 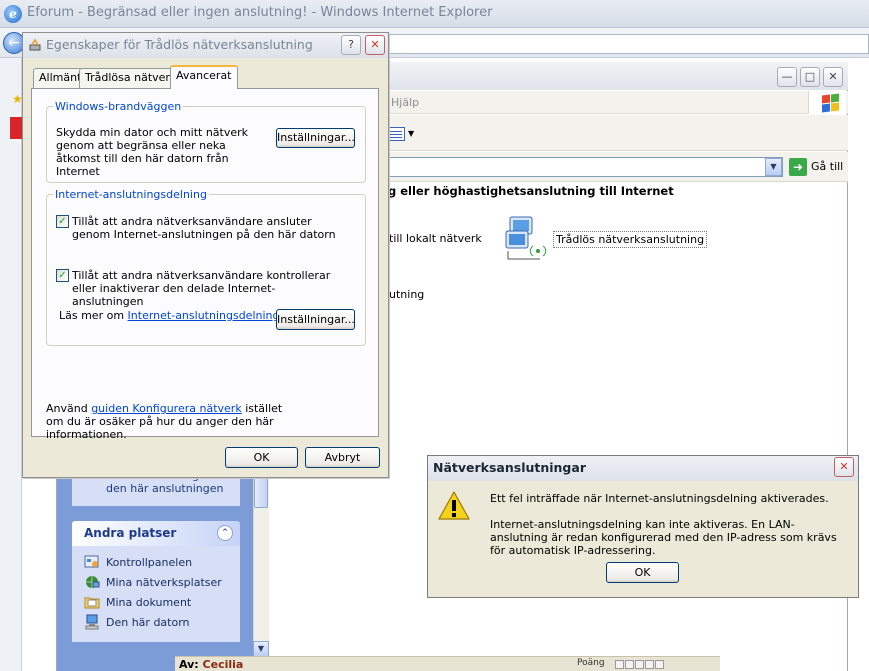 What do you see at coordinates (92, 603) in the screenshot?
I see `documents-folder-icon` at bounding box center [92, 603].